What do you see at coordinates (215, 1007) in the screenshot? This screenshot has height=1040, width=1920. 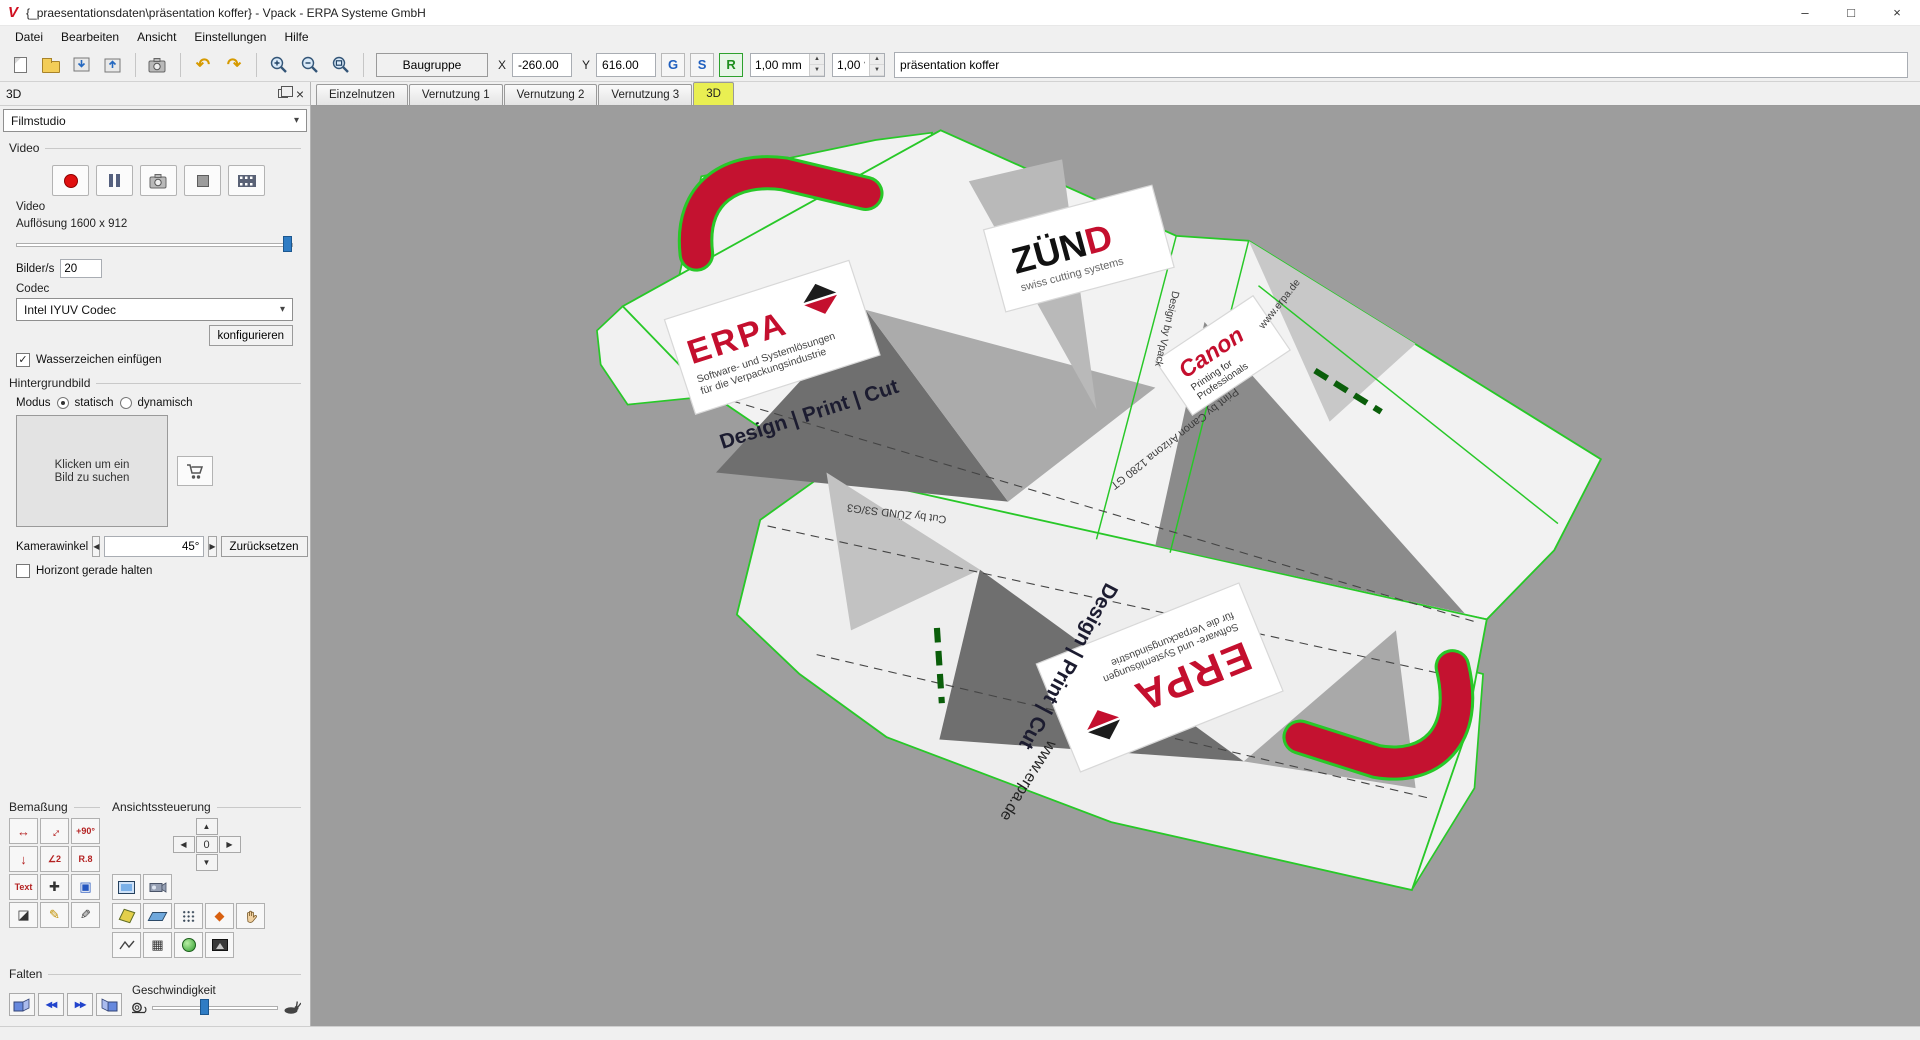 I see `speed-slider` at bounding box center [215, 1007].